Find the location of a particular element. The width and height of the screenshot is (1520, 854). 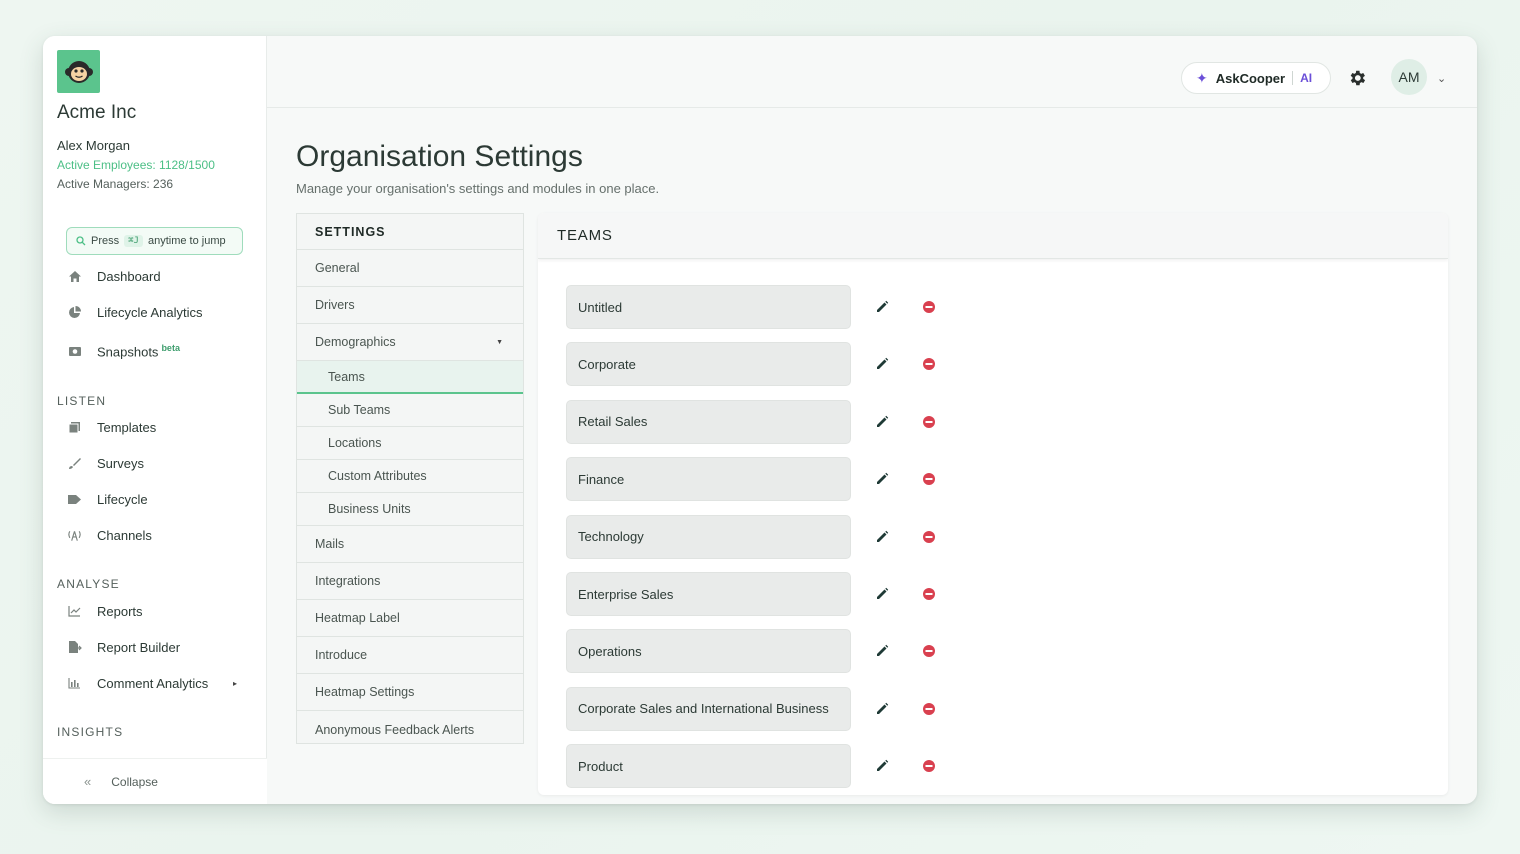

settings-item-mails: Mails is located at coordinates (410, 544).